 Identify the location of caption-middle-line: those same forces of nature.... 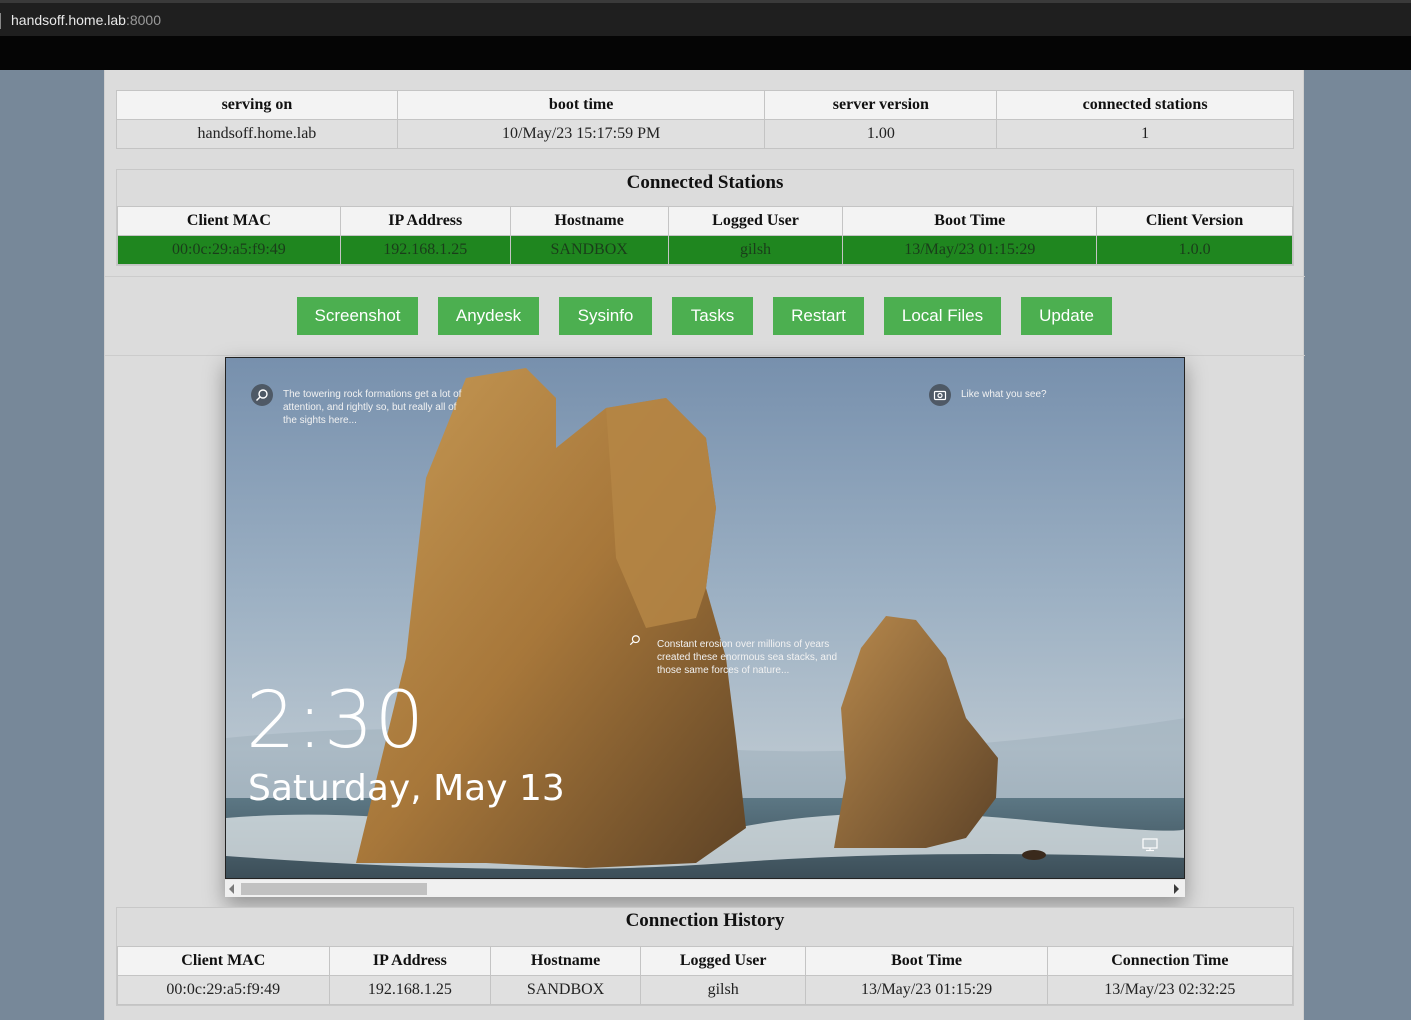
(723, 670).